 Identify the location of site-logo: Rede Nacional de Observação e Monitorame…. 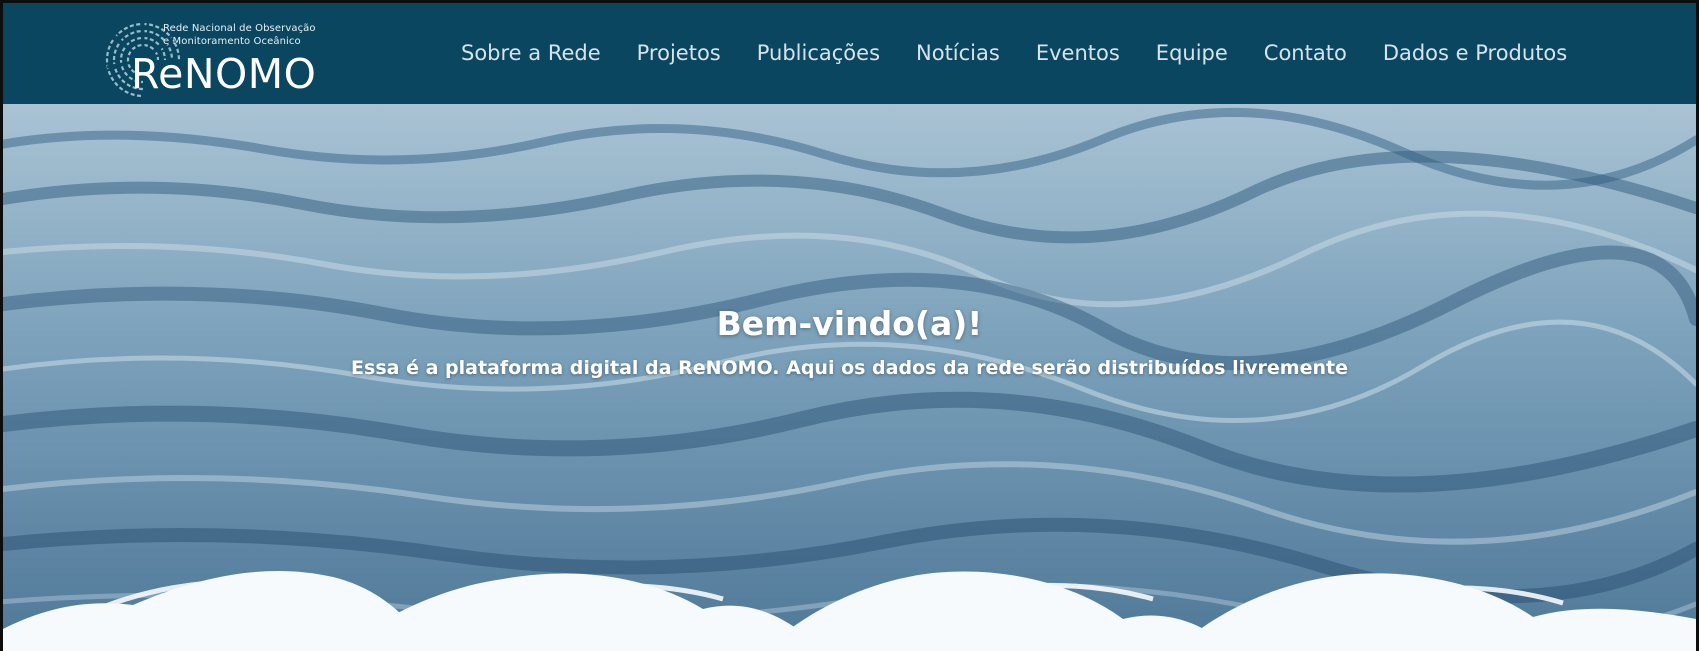
(218, 59).